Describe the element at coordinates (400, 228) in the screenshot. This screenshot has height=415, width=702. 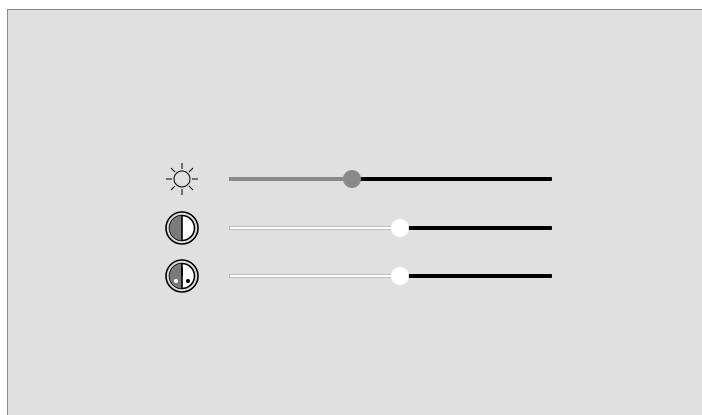
I see `contrast-slider-thumb` at that location.